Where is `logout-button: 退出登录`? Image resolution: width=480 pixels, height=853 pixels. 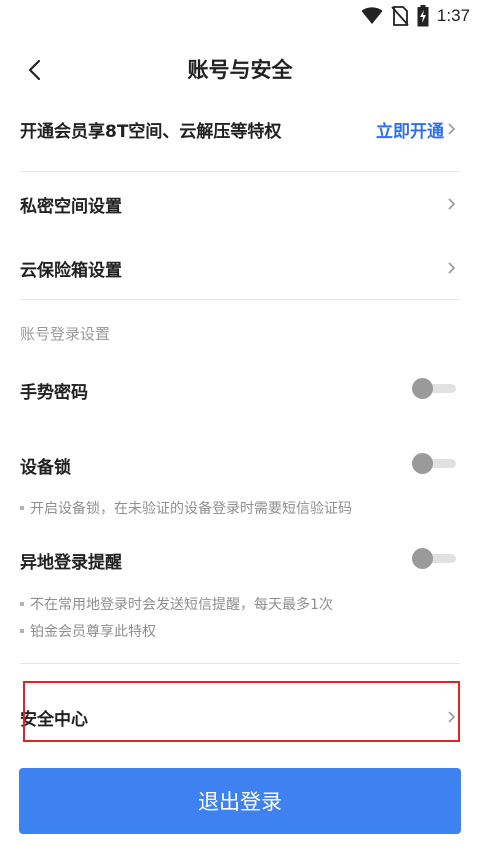
logout-button: 退出登录 is located at coordinates (240, 801).